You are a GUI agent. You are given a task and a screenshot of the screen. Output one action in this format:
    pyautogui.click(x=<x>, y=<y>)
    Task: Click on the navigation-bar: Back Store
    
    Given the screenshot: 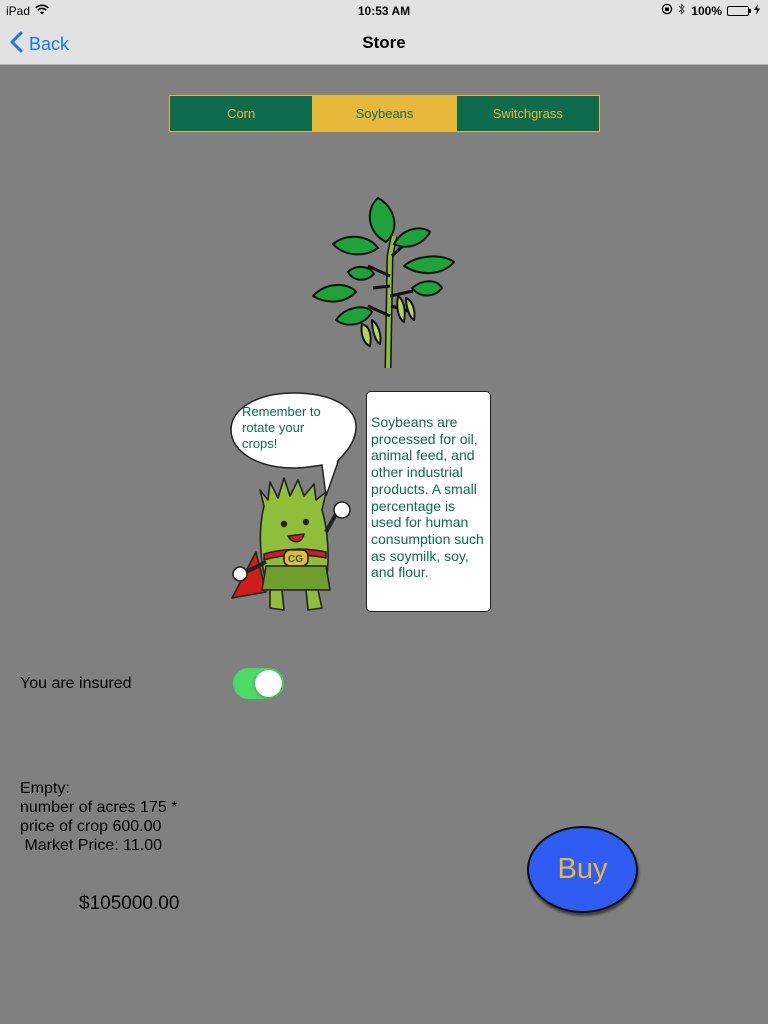 What is the action you would take?
    pyautogui.click(x=384, y=43)
    